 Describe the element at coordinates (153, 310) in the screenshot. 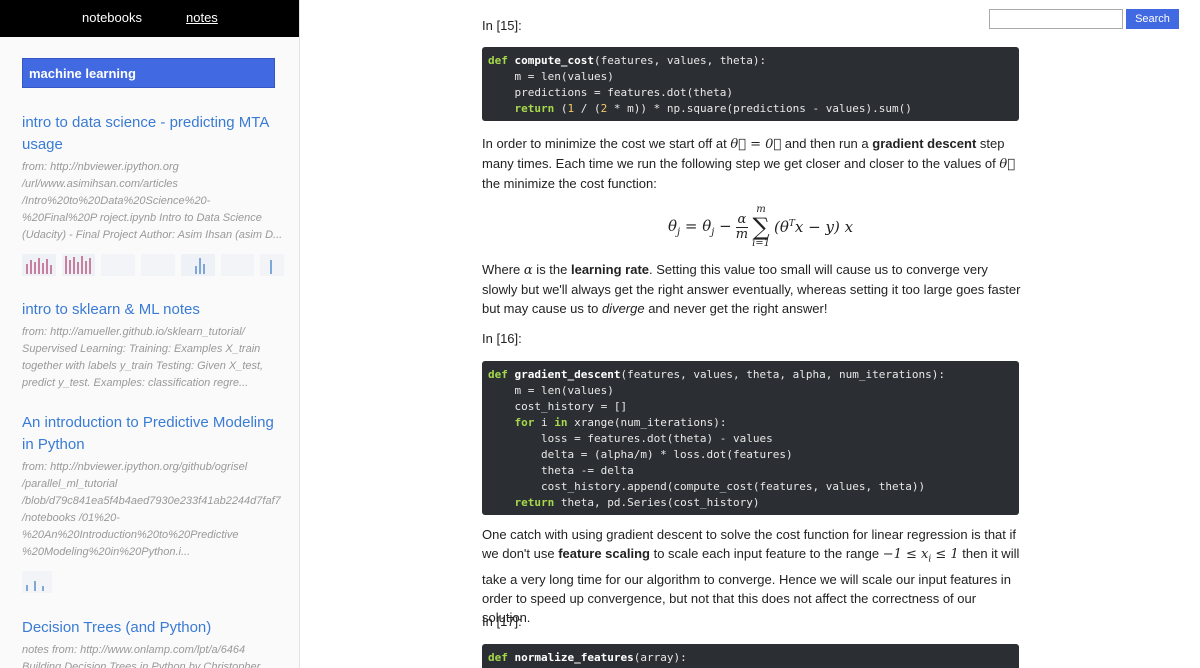

I see `note-title: intro to sklearn & ML notes` at that location.